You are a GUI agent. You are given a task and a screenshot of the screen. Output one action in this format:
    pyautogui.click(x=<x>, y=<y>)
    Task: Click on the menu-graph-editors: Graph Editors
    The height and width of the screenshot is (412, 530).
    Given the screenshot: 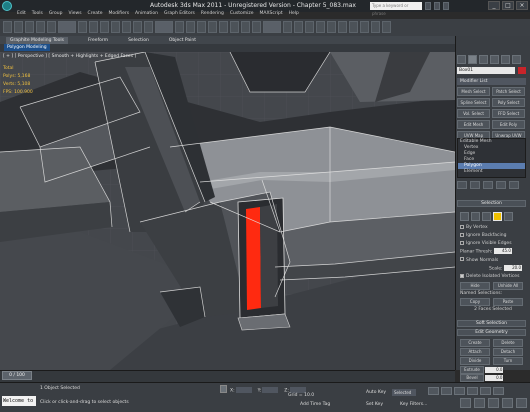 What is the action you would take?
    pyautogui.click(x=179, y=15)
    